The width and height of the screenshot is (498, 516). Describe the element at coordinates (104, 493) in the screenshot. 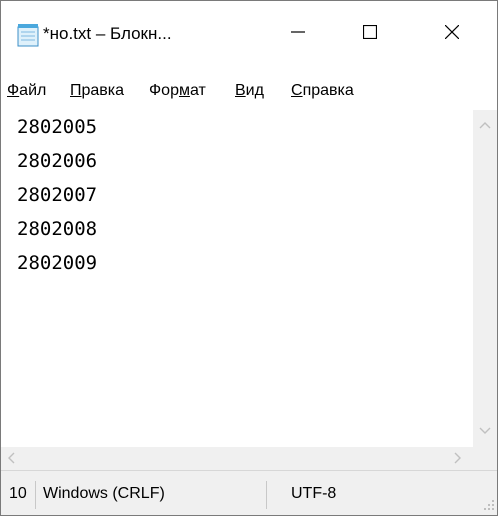

I see `status-line-endings: Windows (CRLF)` at that location.